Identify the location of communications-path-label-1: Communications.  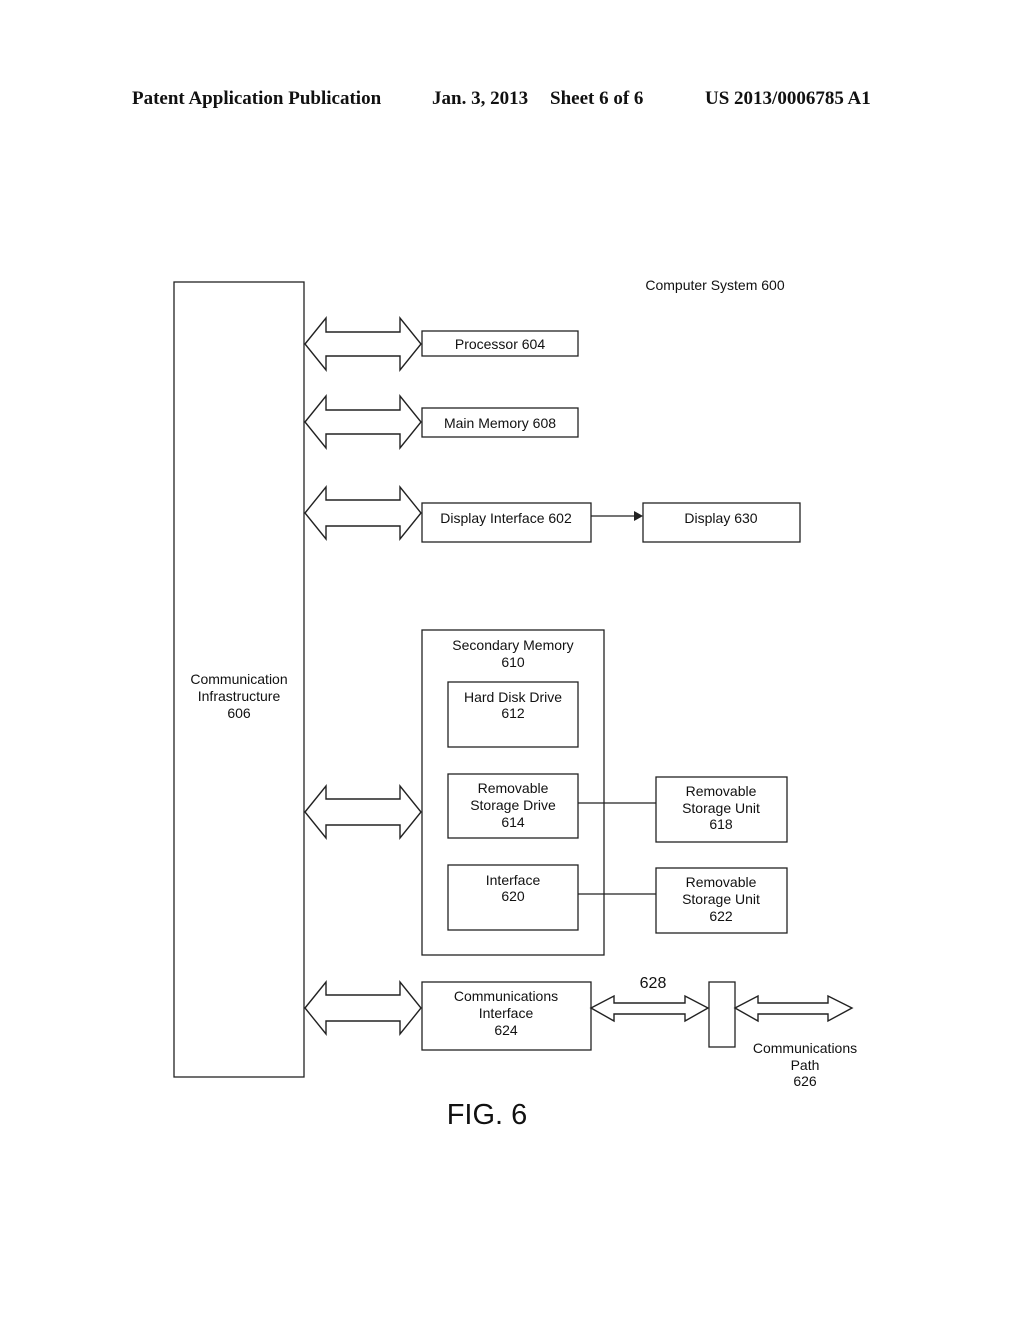
(805, 1048).